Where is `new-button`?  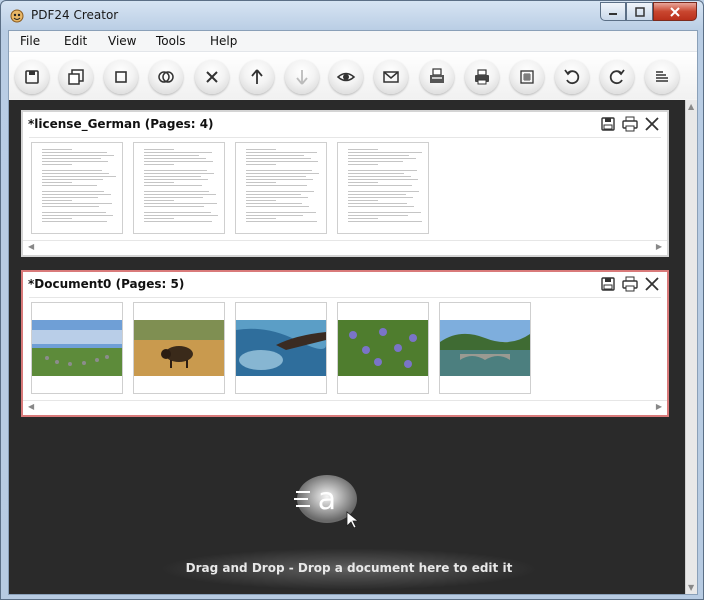
new-button is located at coordinates (121, 77).